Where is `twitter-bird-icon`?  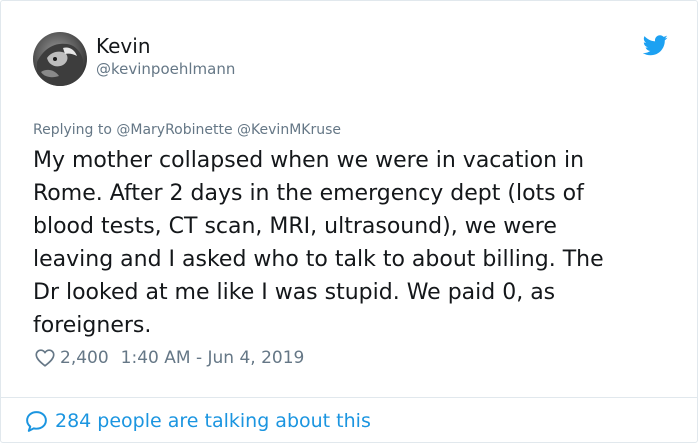
twitter-bird-icon is located at coordinates (655, 45).